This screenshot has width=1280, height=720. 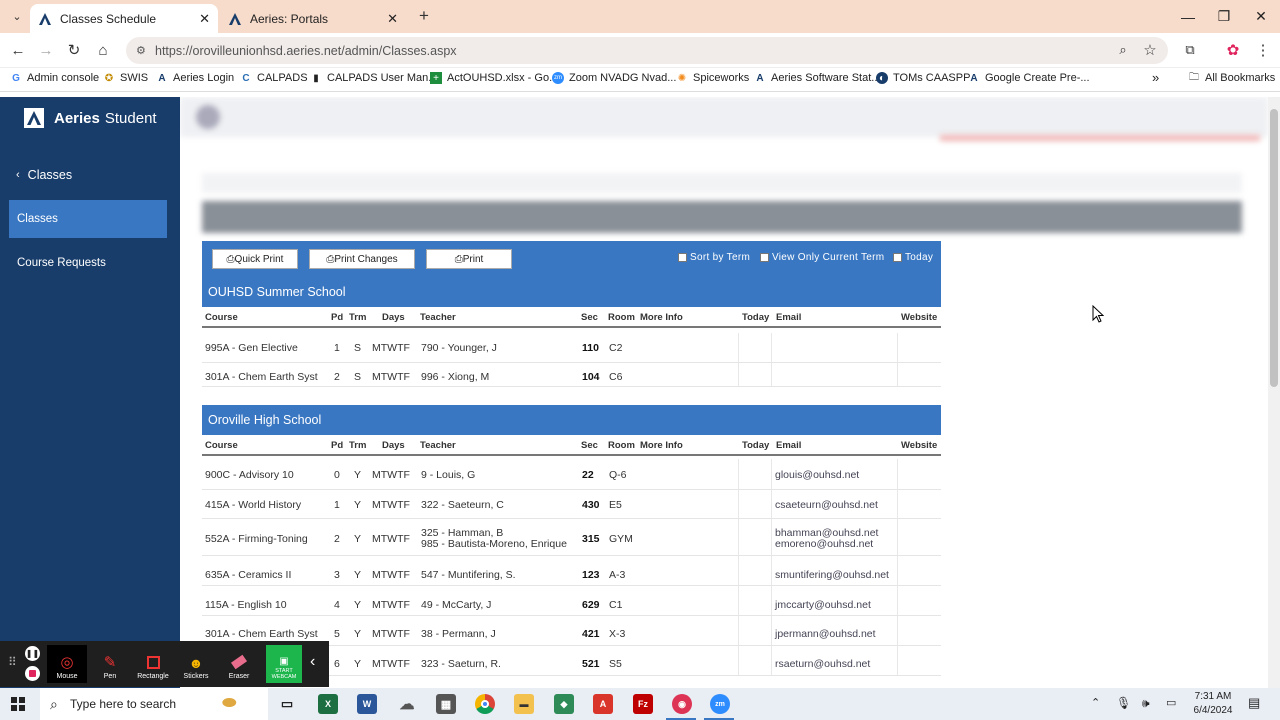 What do you see at coordinates (88, 219) in the screenshot?
I see `sidebar-item-classes: Classes` at bounding box center [88, 219].